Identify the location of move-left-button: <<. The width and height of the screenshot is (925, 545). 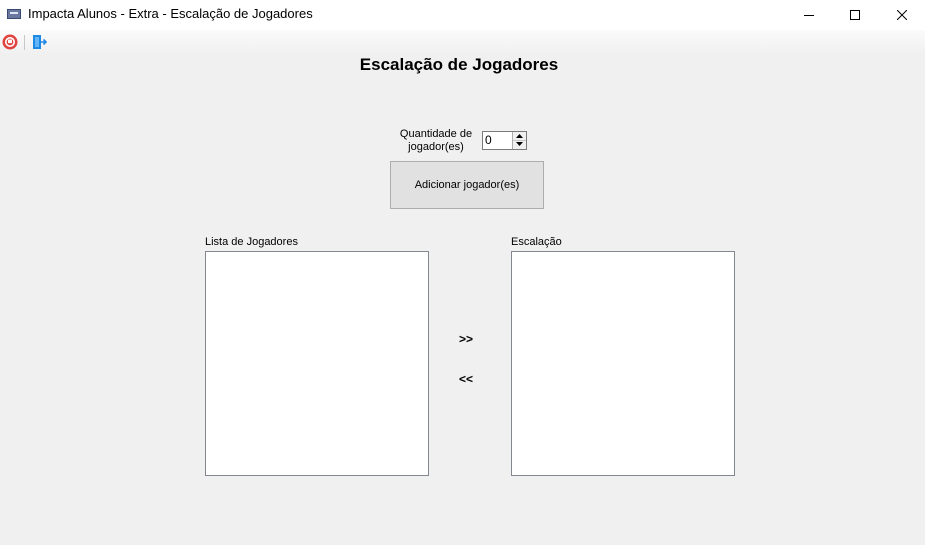
(466, 379).